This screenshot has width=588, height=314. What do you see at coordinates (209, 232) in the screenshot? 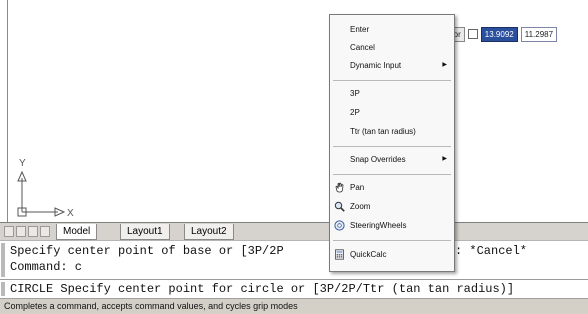
I see `tab-layout2: Layout2` at bounding box center [209, 232].